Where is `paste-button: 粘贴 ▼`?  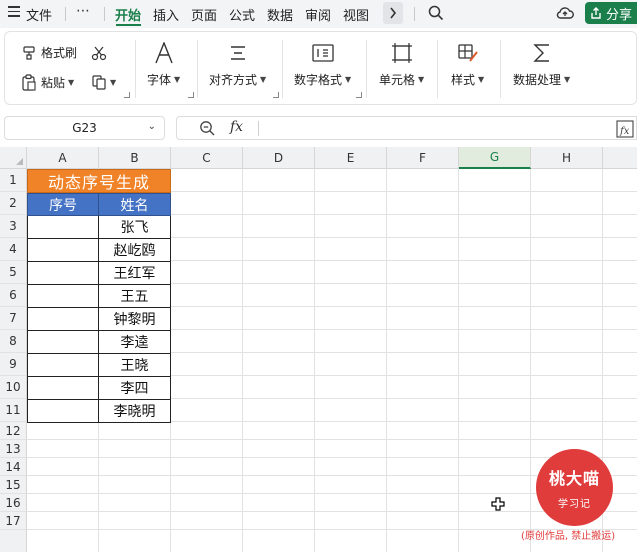 paste-button: 粘贴 ▼ is located at coordinates (47, 82).